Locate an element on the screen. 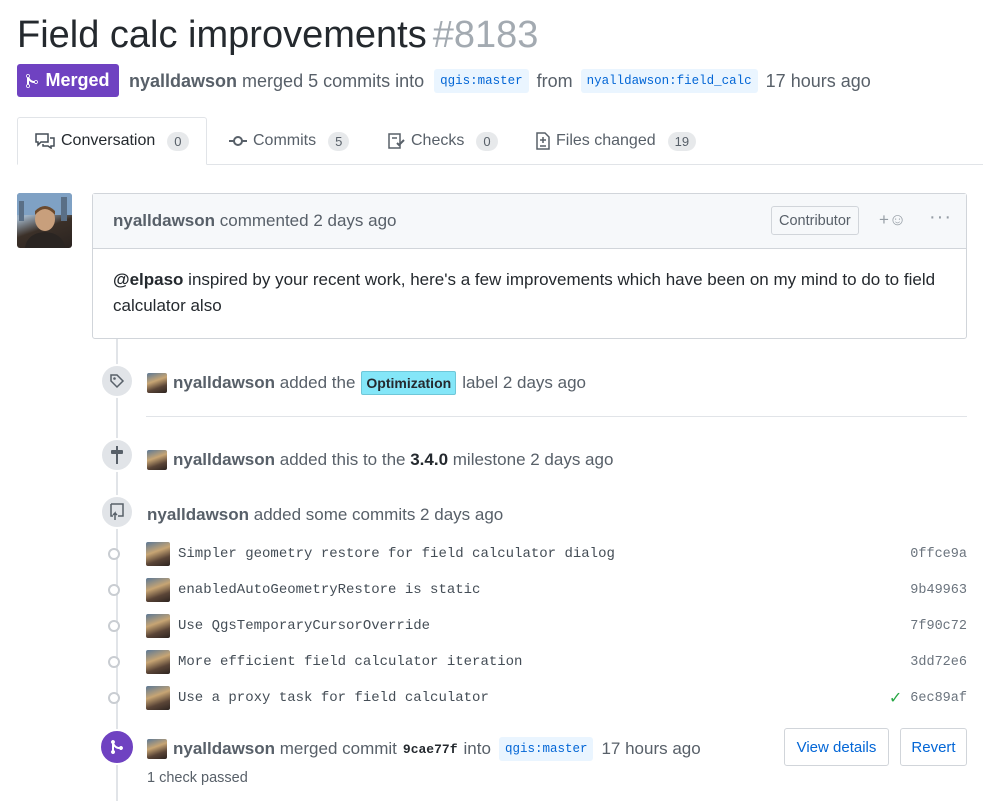 The image size is (983, 801). commit-row: Use QgsTemporaryCursorOverride 7f90c72 is located at coordinates (537, 626).